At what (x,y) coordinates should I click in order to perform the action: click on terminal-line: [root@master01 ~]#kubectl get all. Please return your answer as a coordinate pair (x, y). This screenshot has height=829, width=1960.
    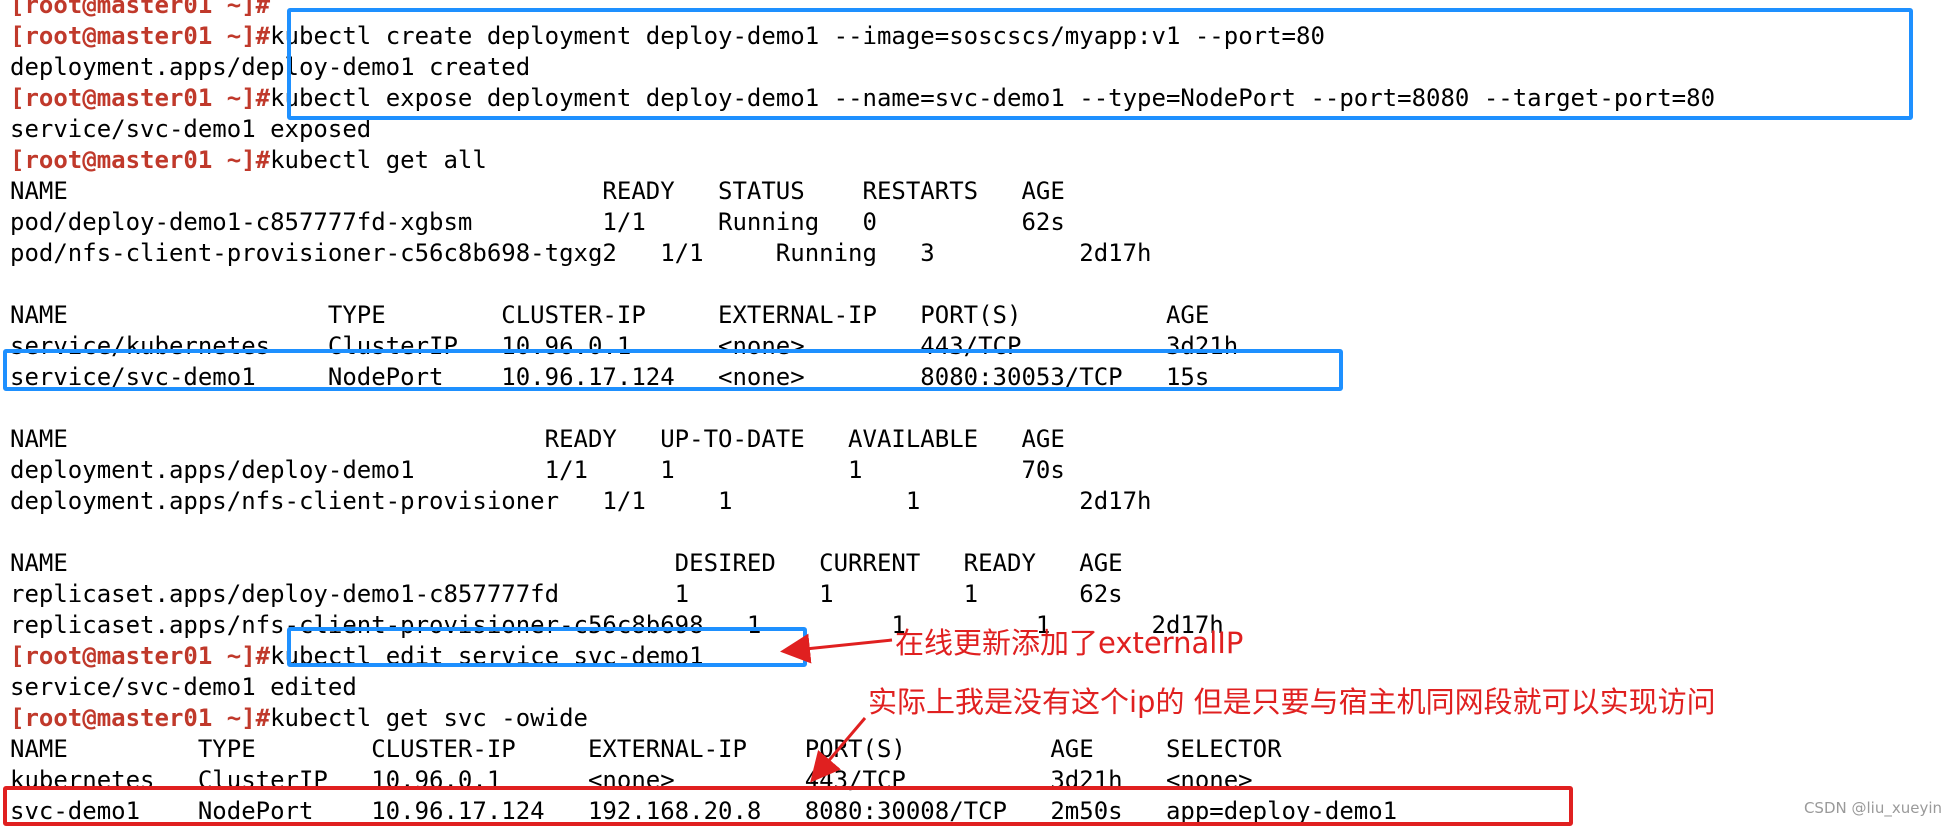
    Looking at the image, I should click on (248, 160).